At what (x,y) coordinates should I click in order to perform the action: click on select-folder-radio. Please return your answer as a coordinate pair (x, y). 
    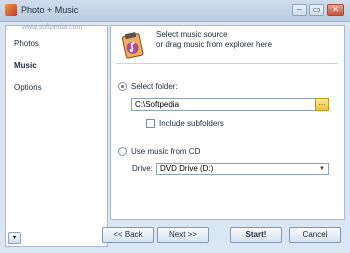
    Looking at the image, I should click on (122, 86).